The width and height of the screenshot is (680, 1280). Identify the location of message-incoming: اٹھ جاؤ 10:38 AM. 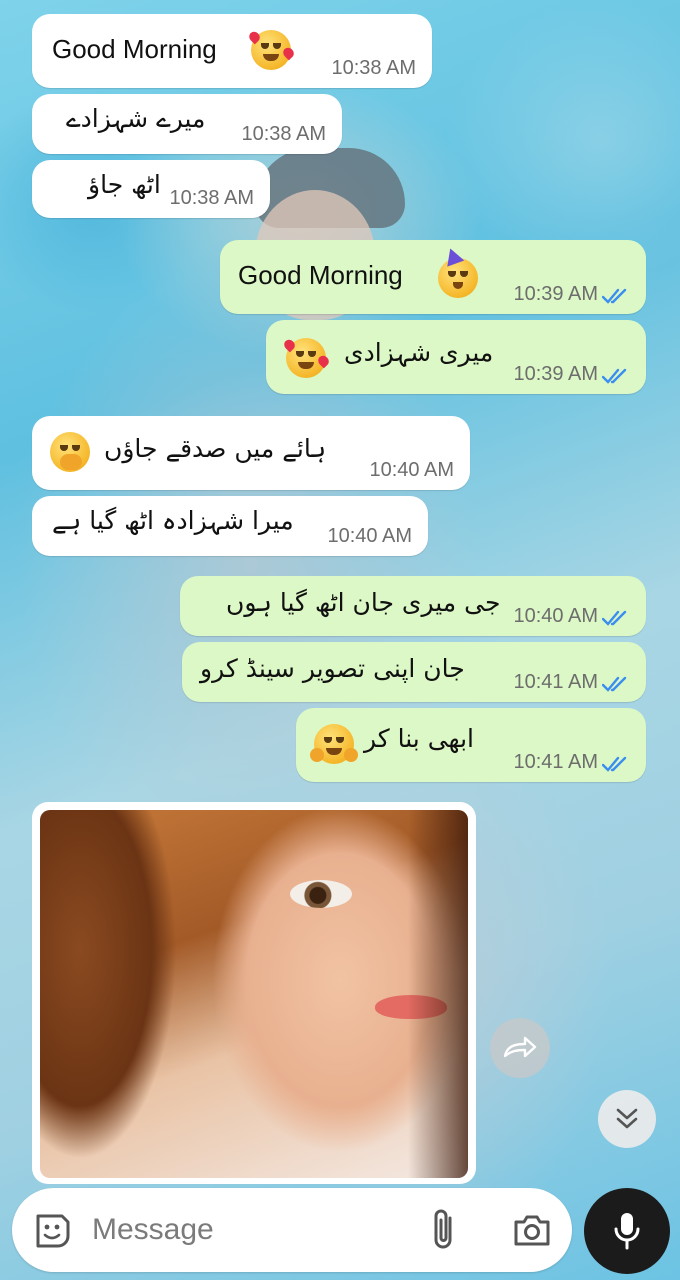
(151, 189).